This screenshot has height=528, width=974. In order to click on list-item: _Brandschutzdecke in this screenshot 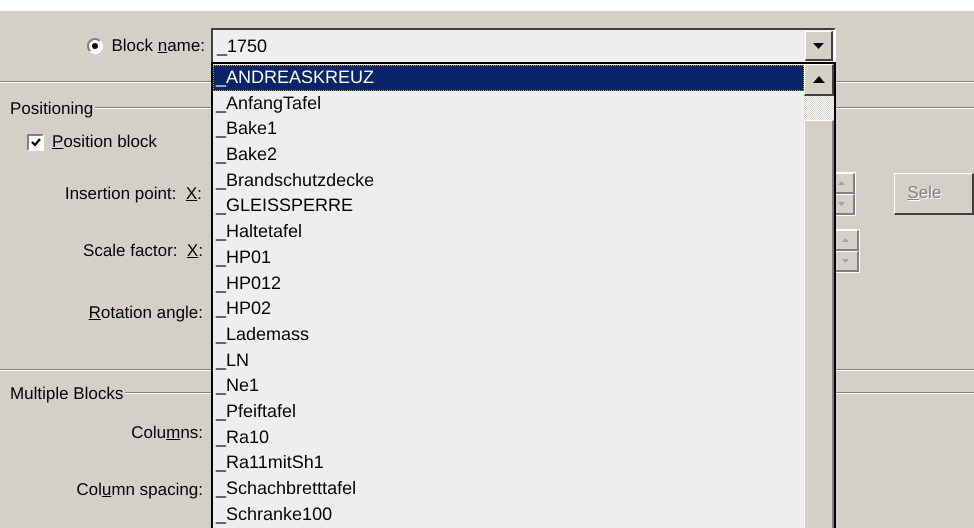, I will do `click(508, 181)`.